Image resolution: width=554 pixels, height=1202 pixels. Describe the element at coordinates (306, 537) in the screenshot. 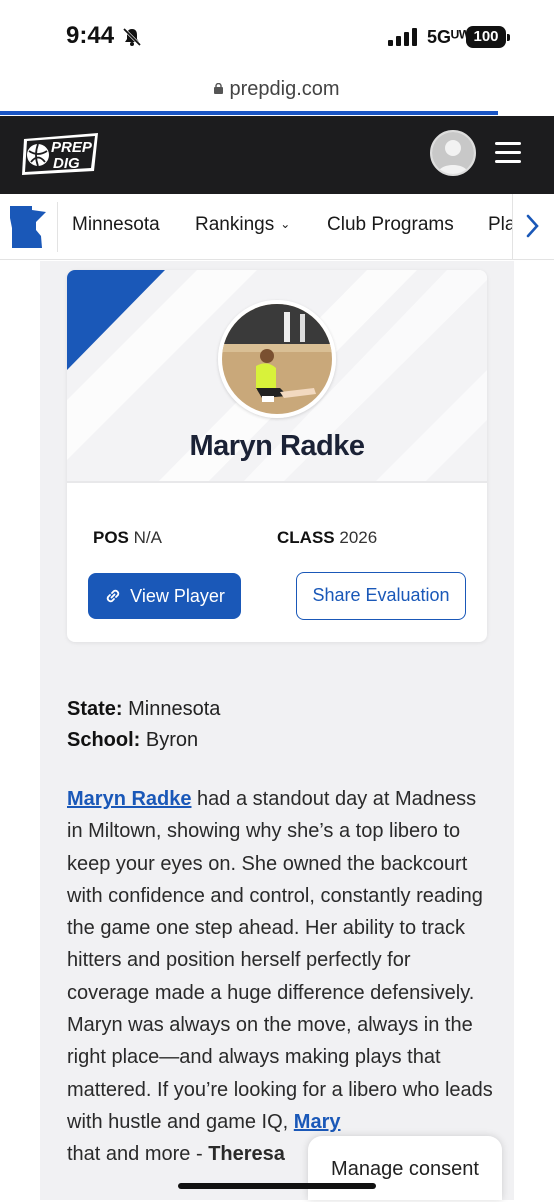

I see `class-label: CLASS` at that location.